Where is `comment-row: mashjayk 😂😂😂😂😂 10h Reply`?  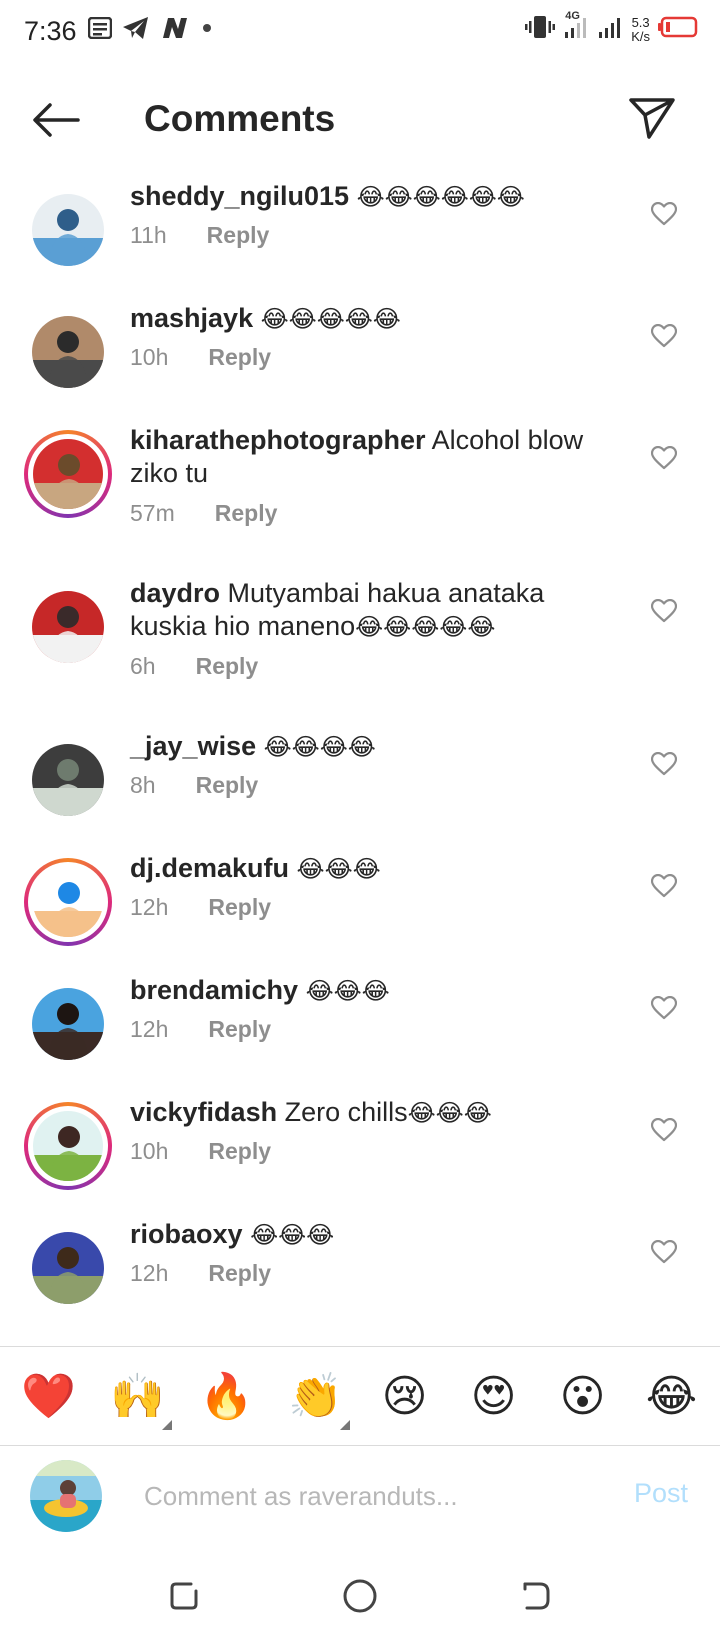
comment-row: mashjayk 😂😂😂😂😂 10h Reply is located at coordinates (360, 361).